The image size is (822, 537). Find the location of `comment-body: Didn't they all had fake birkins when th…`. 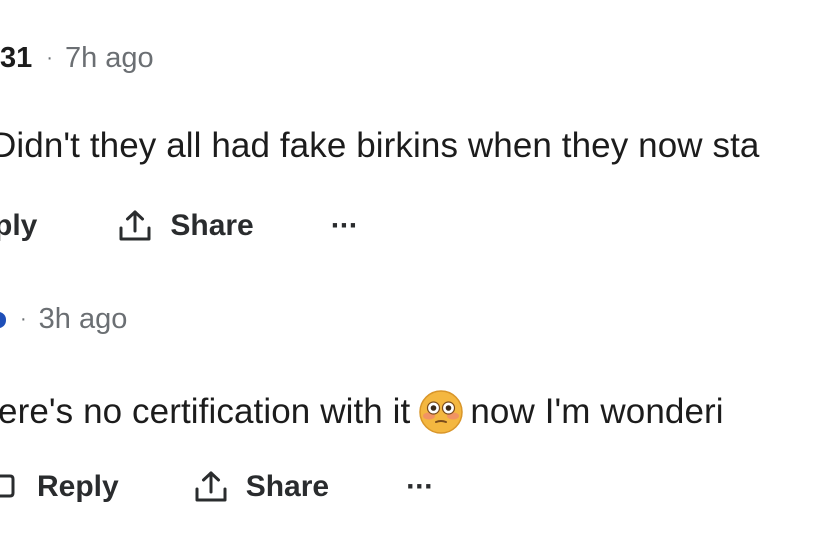

comment-body: Didn't they all had fake birkins when th… is located at coordinates (380, 145).